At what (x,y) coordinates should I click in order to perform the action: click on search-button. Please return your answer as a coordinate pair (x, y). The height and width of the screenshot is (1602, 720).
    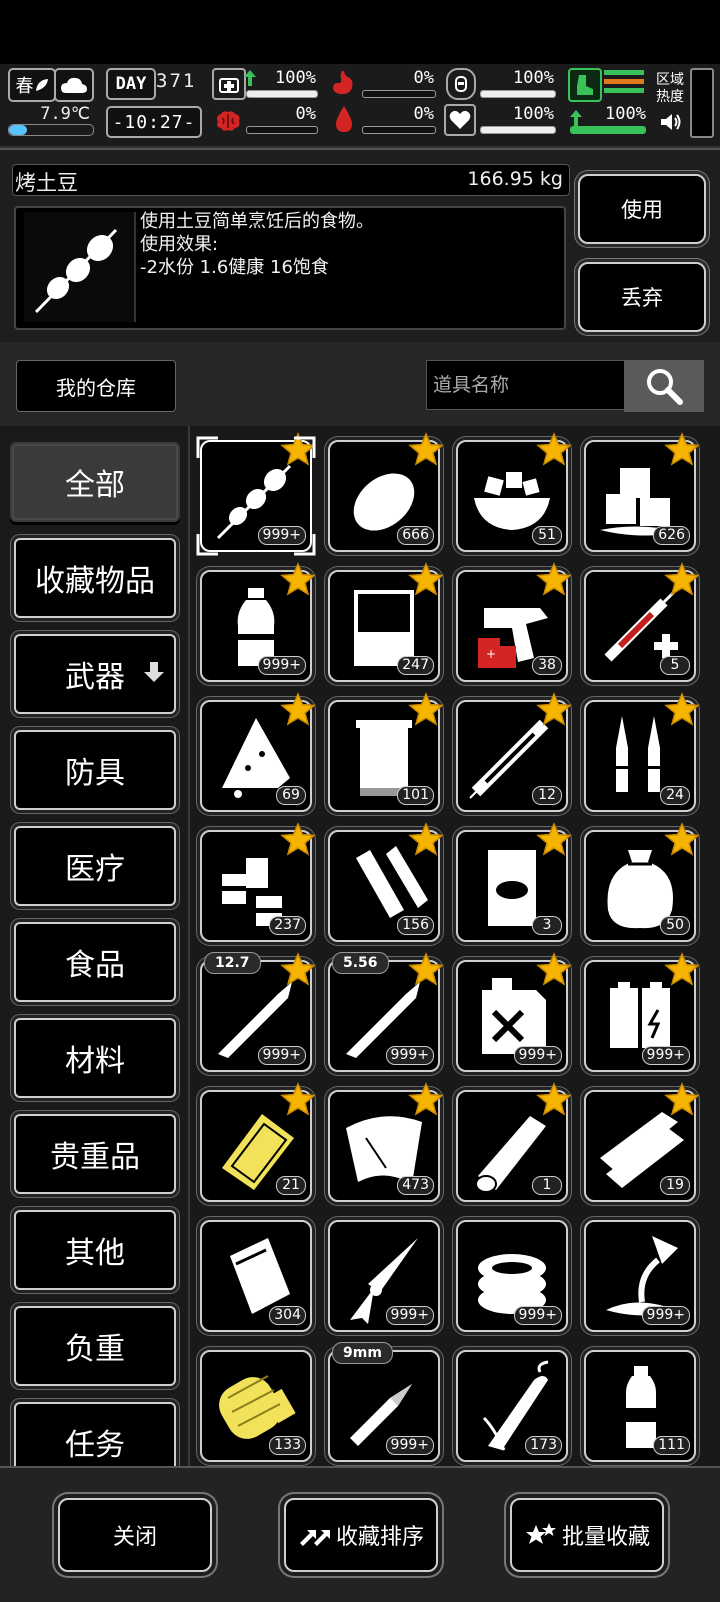
    Looking at the image, I should click on (664, 386).